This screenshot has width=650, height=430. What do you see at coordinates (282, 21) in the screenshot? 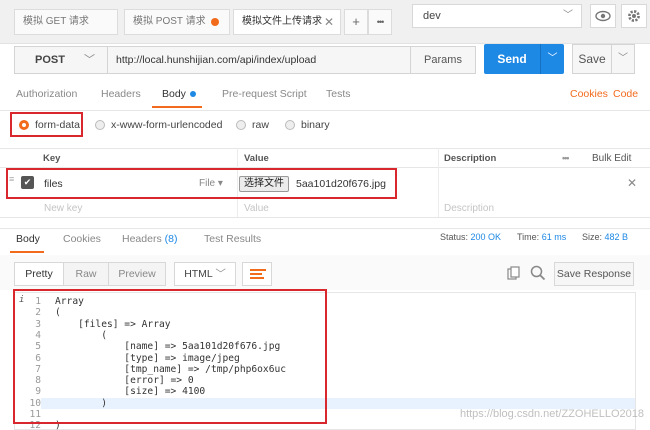
I see `tab-label: 模拟文件上传请求` at bounding box center [282, 21].